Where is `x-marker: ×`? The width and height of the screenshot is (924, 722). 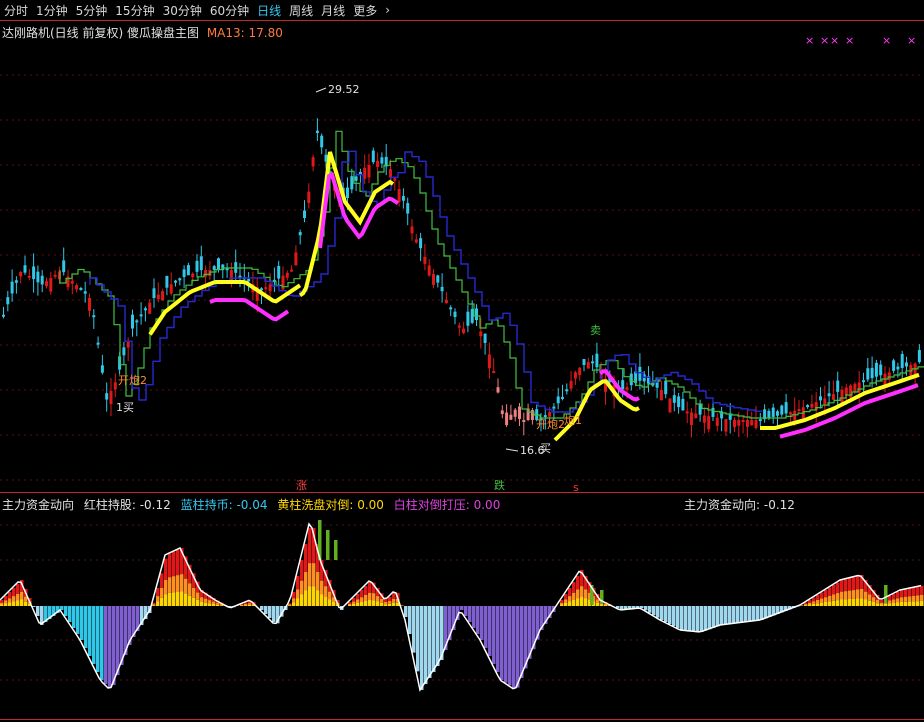
x-marker: × is located at coordinates (886, 40).